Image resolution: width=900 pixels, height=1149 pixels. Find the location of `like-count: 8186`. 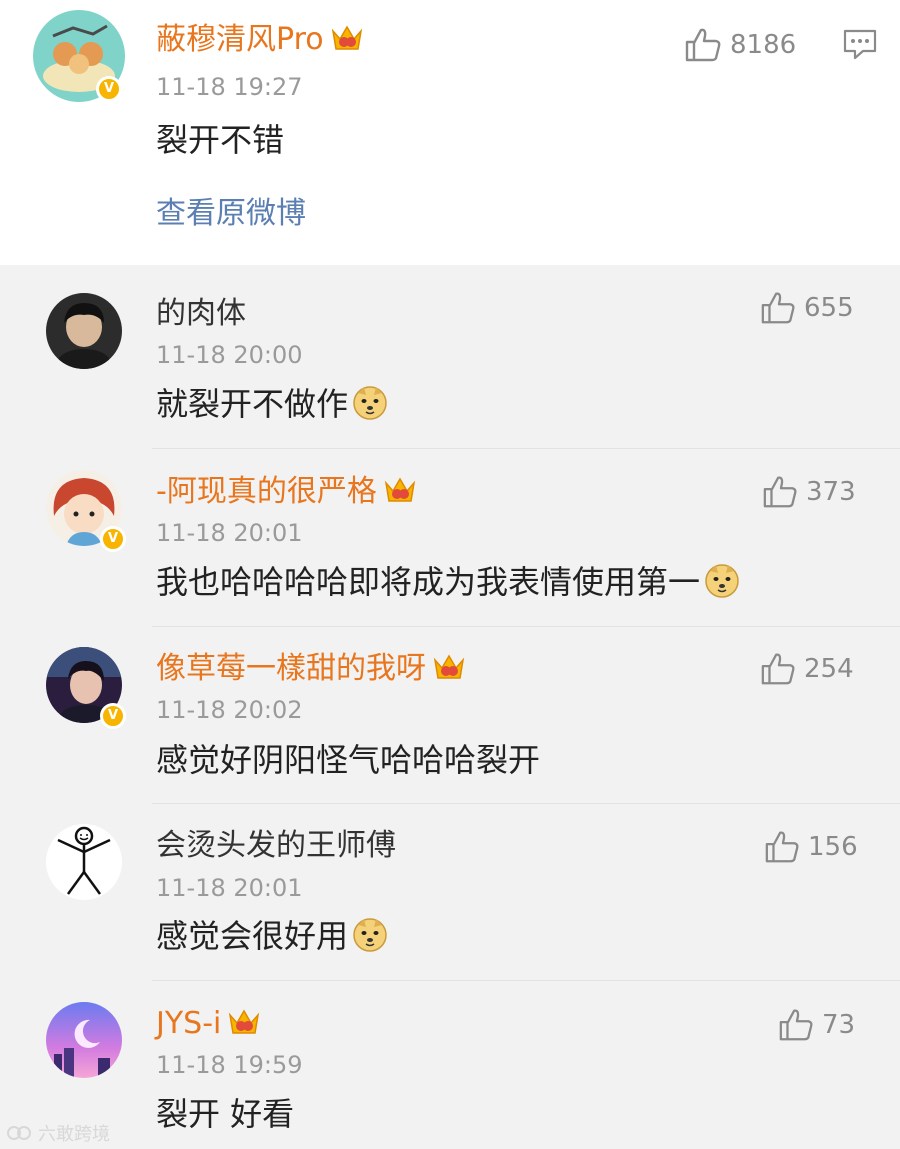

like-count: 8186 is located at coordinates (763, 45).